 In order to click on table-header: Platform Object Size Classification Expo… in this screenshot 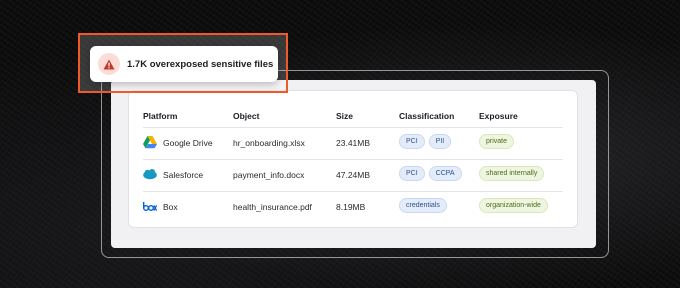, I will do `click(353, 119)`.